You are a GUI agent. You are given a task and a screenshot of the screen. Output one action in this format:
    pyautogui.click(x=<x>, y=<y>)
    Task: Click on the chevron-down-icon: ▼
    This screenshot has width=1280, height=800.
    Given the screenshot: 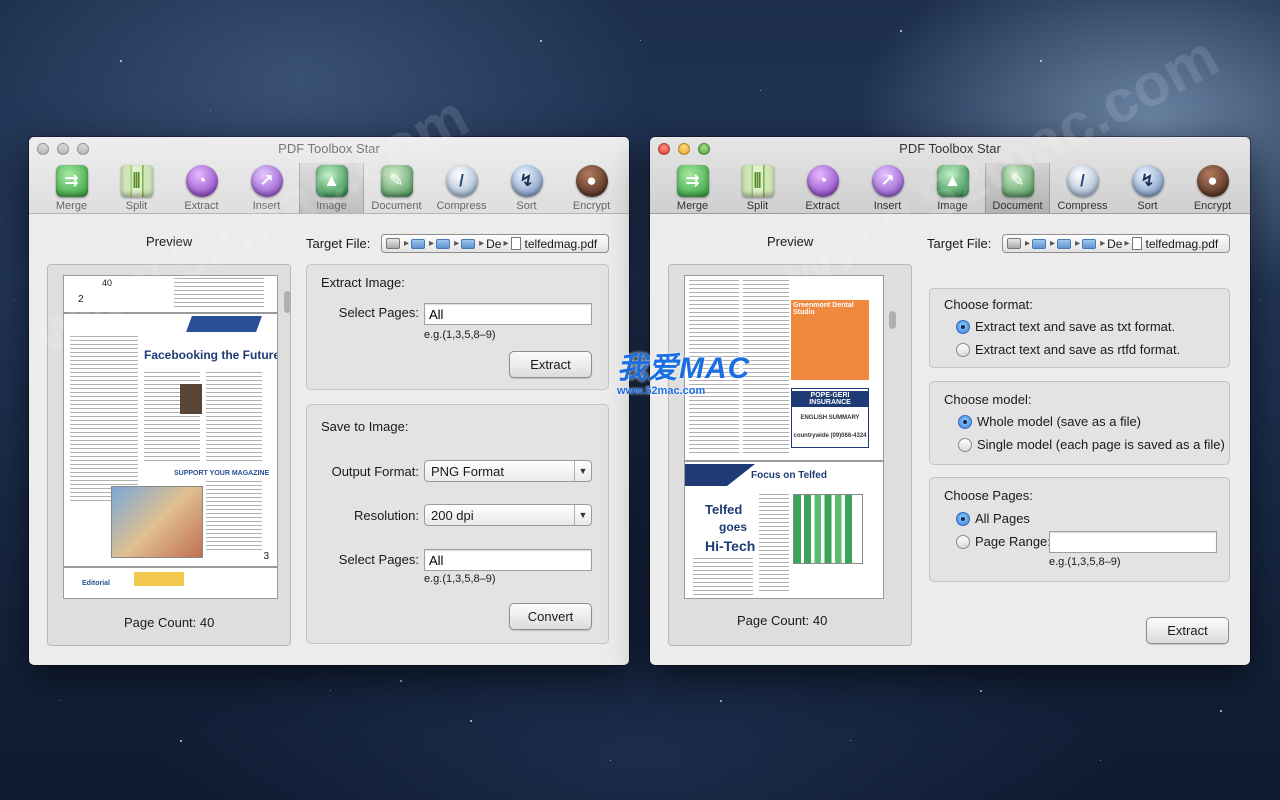 What is the action you would take?
    pyautogui.click(x=582, y=515)
    